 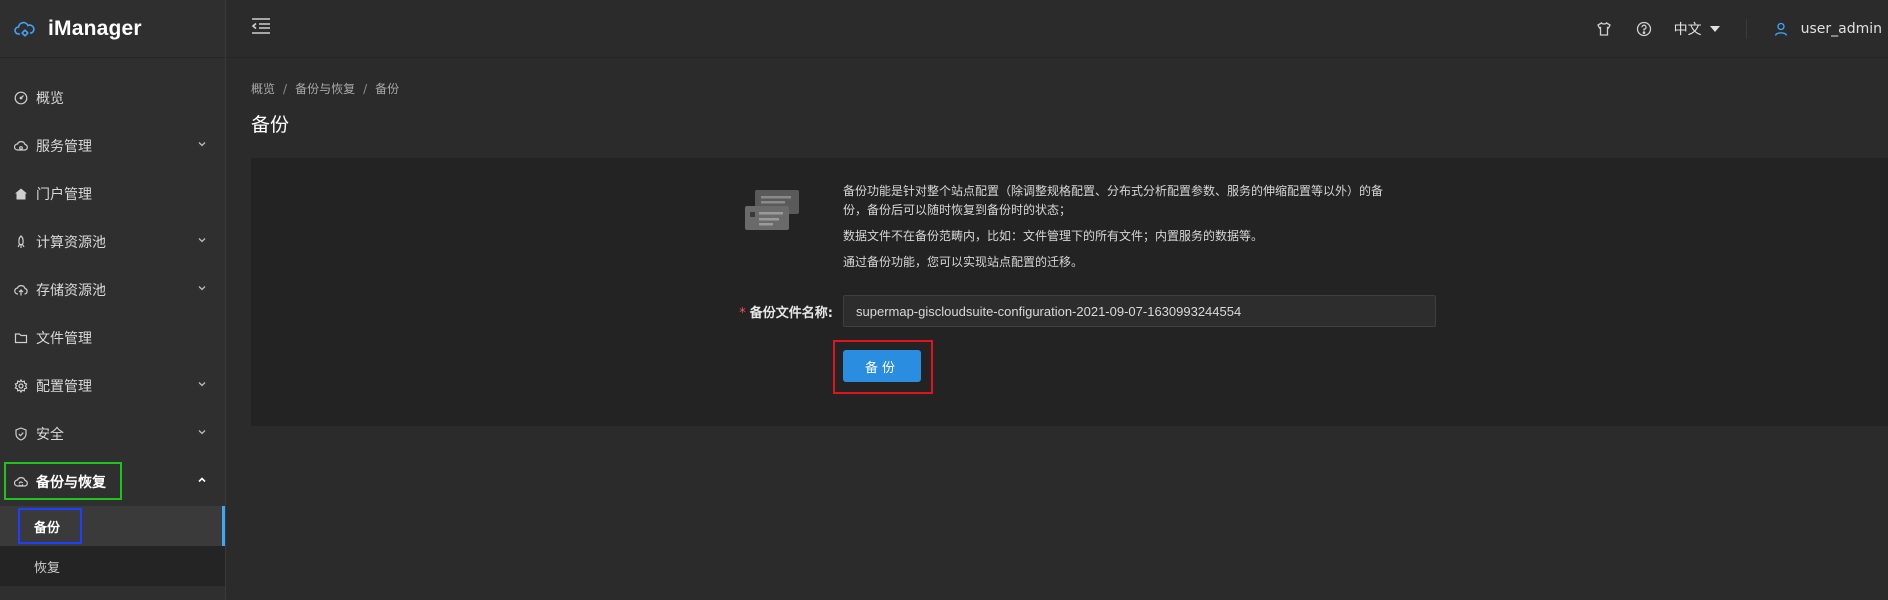 I want to click on page-title: 备份, so click(x=270, y=125).